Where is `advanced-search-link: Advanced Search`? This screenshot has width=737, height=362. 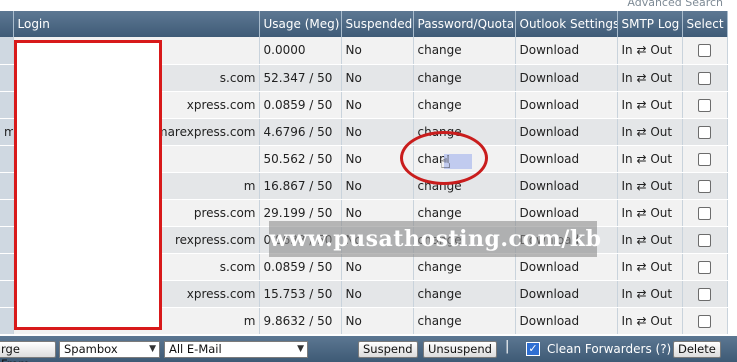
advanced-search-link: Advanced Search is located at coordinates (675, 4).